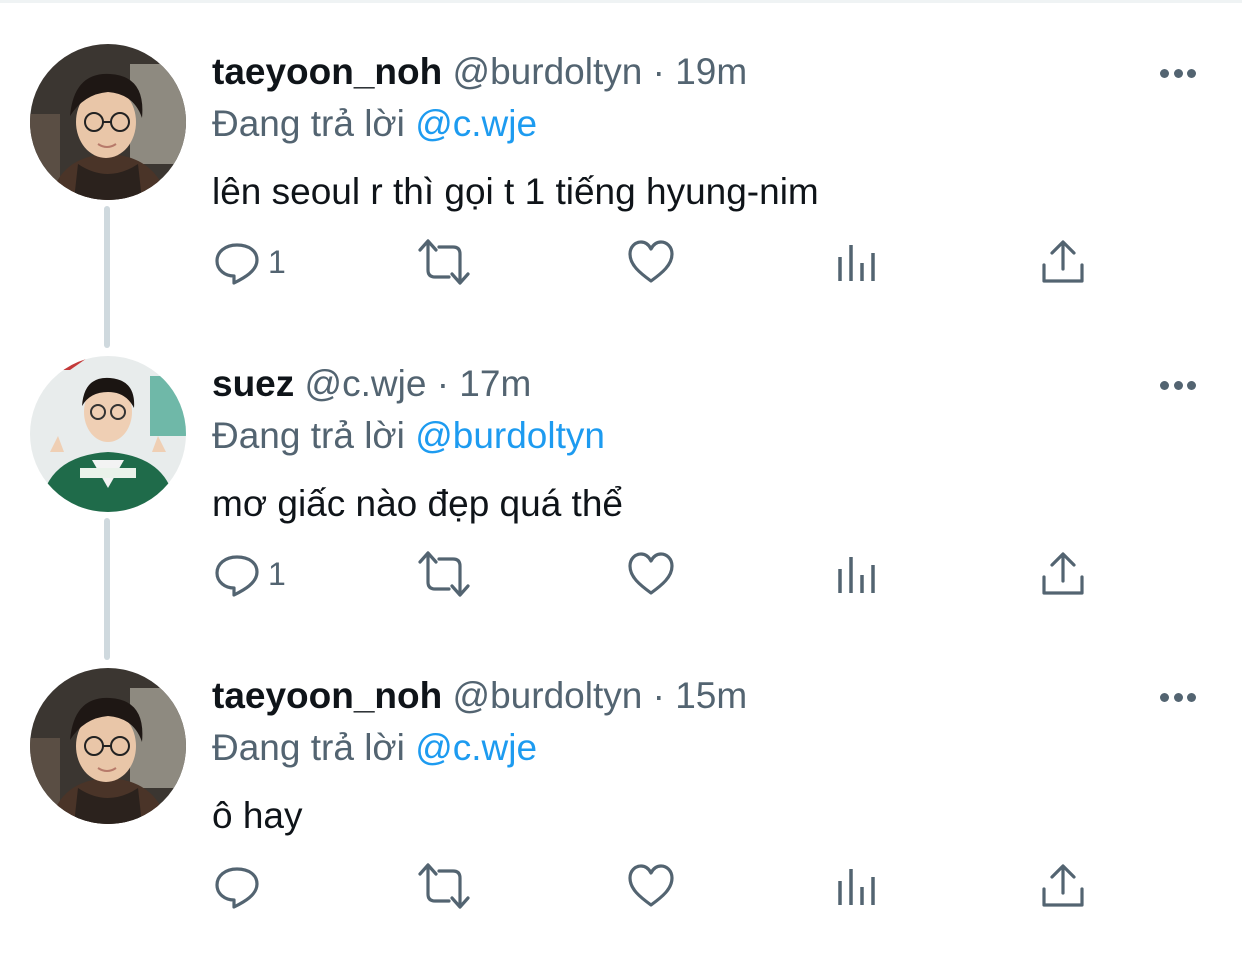 This screenshot has width=1242, height=980. I want to click on timestamp: 17m, so click(495, 383).